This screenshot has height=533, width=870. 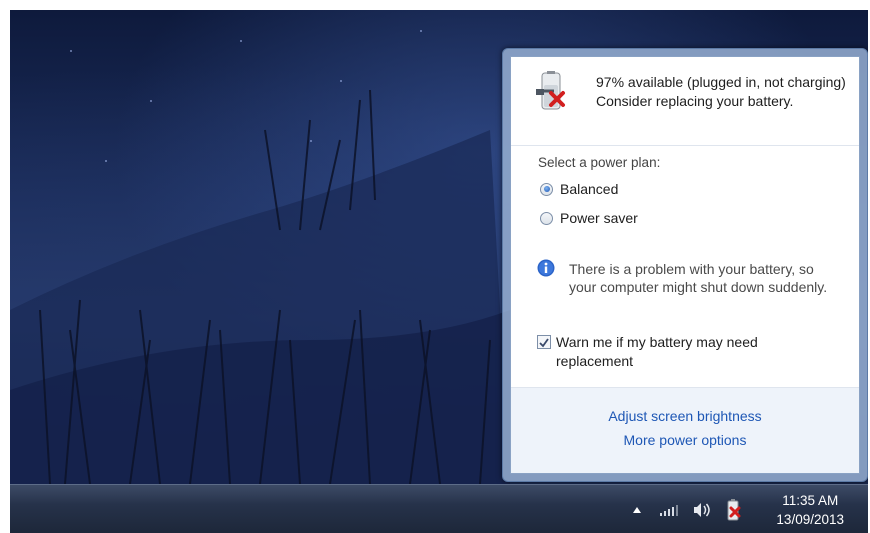 I want to click on show-hidden-icons-button, so click(x=637, y=509).